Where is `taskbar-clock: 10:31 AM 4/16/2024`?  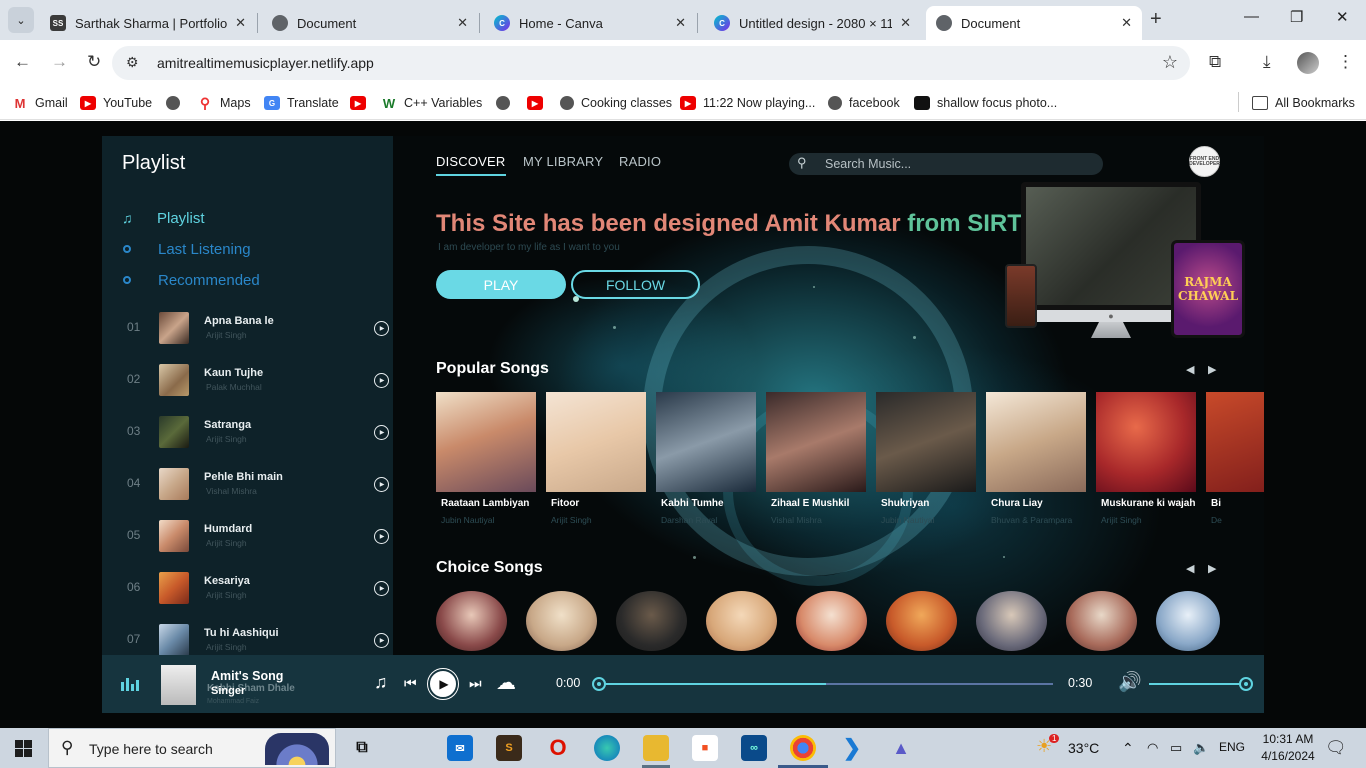
taskbar-clock: 10:31 AM 4/16/2024 is located at coordinates (1288, 748).